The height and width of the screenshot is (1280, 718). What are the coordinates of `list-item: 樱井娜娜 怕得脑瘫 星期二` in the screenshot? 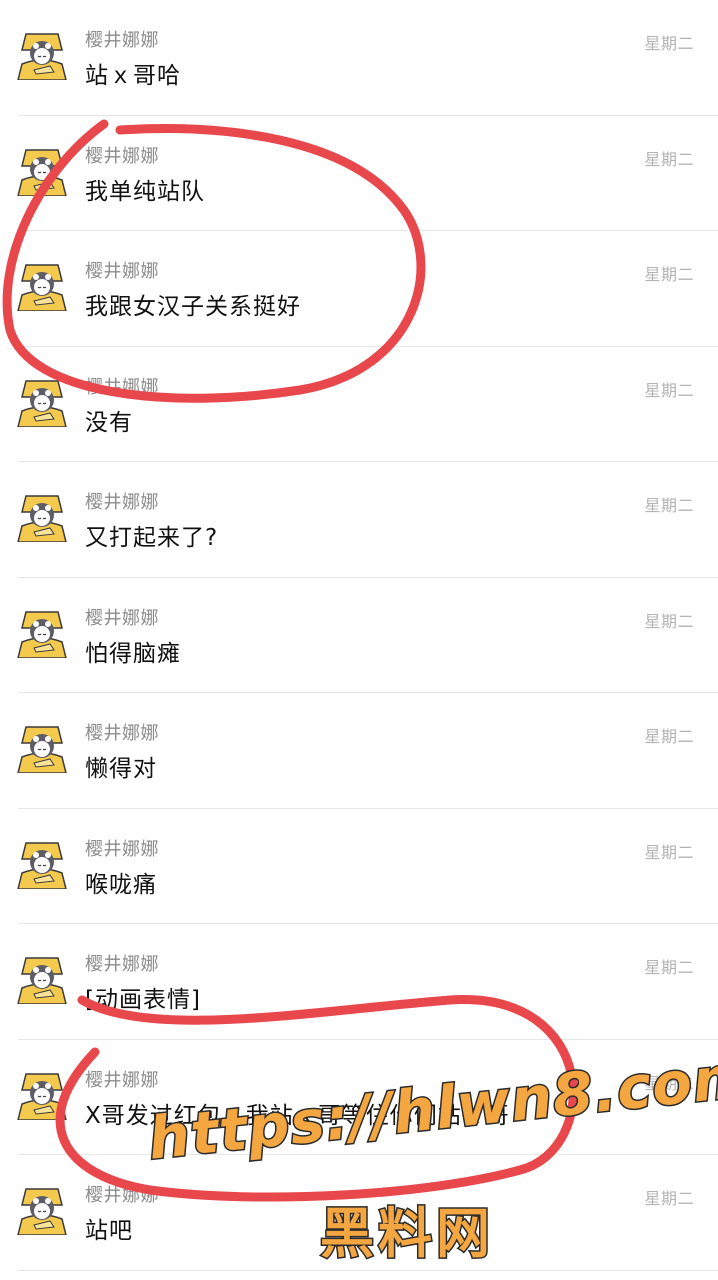 It's located at (359, 635).